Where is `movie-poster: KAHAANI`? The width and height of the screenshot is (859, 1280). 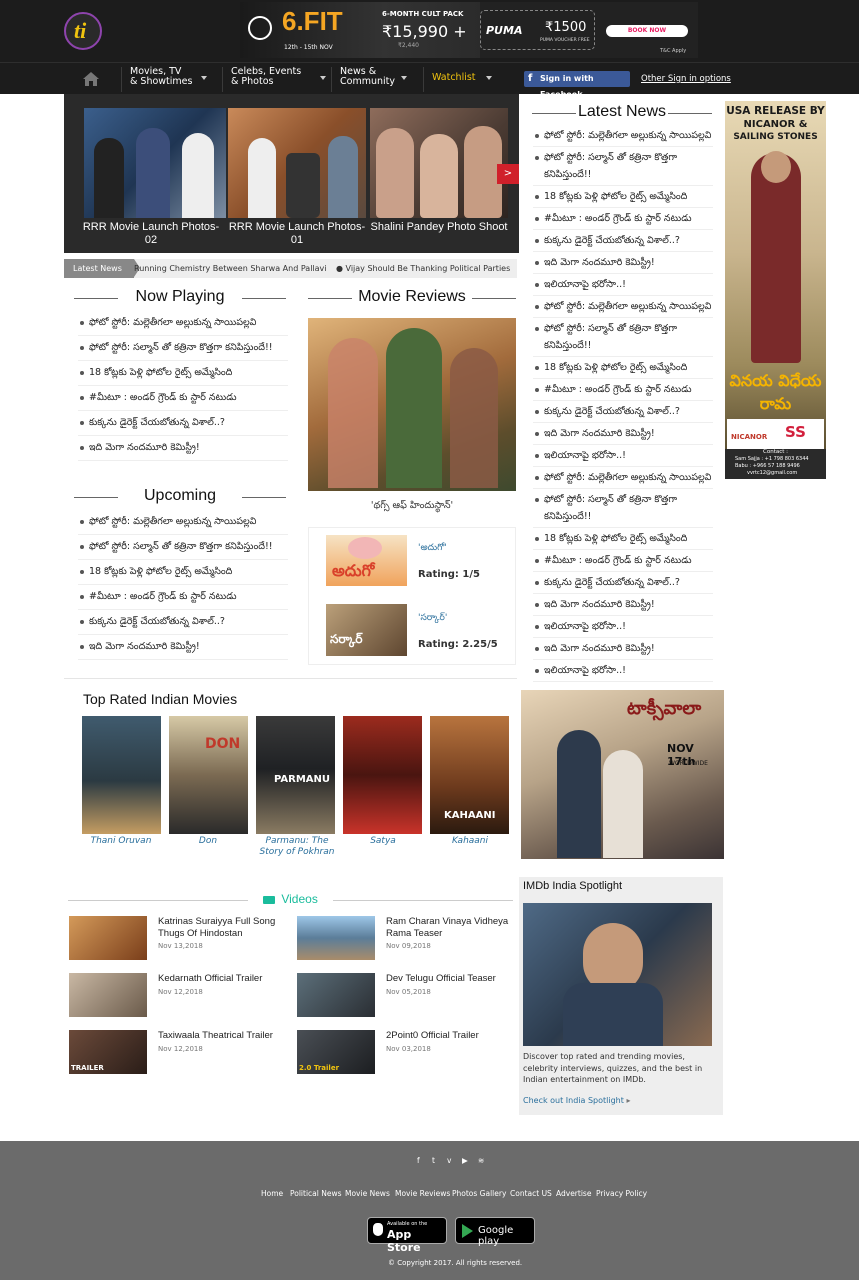 movie-poster: KAHAANI is located at coordinates (469, 775).